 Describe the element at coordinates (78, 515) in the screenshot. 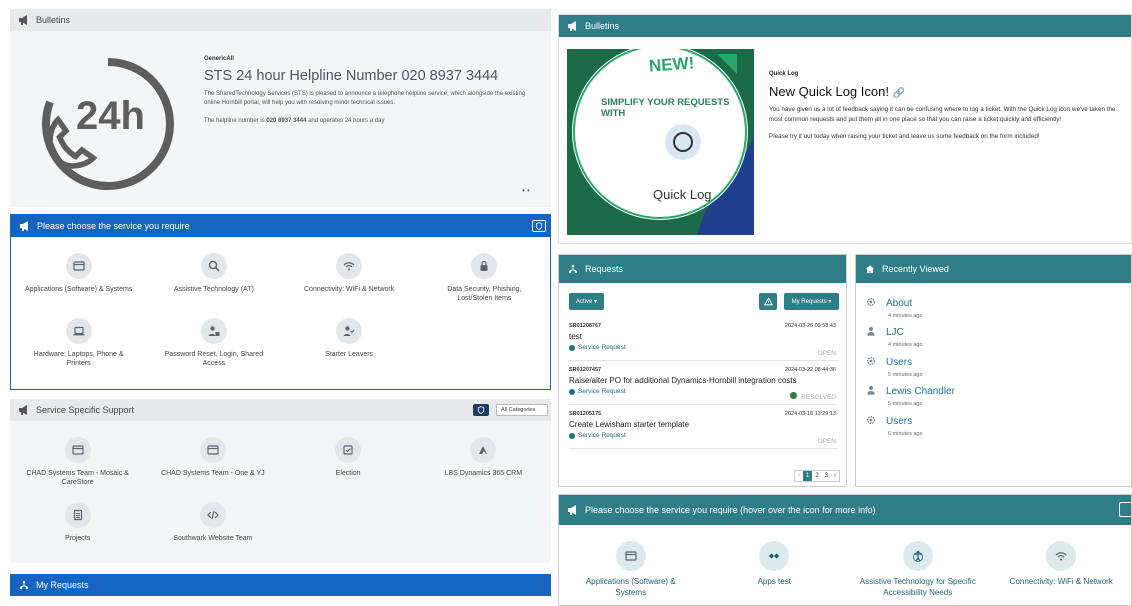

I see `document-icon` at that location.